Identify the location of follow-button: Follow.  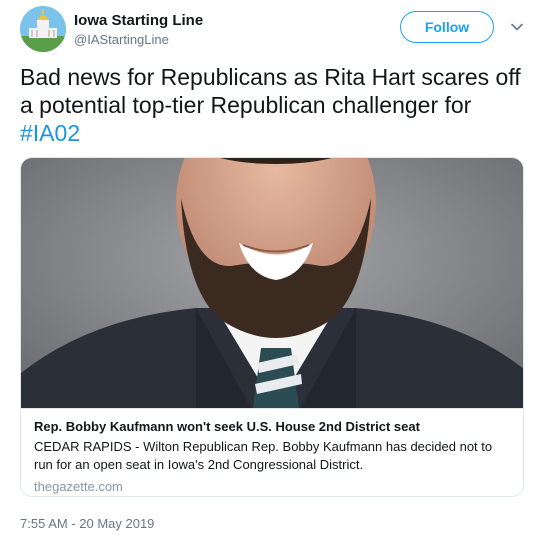
(447, 27).